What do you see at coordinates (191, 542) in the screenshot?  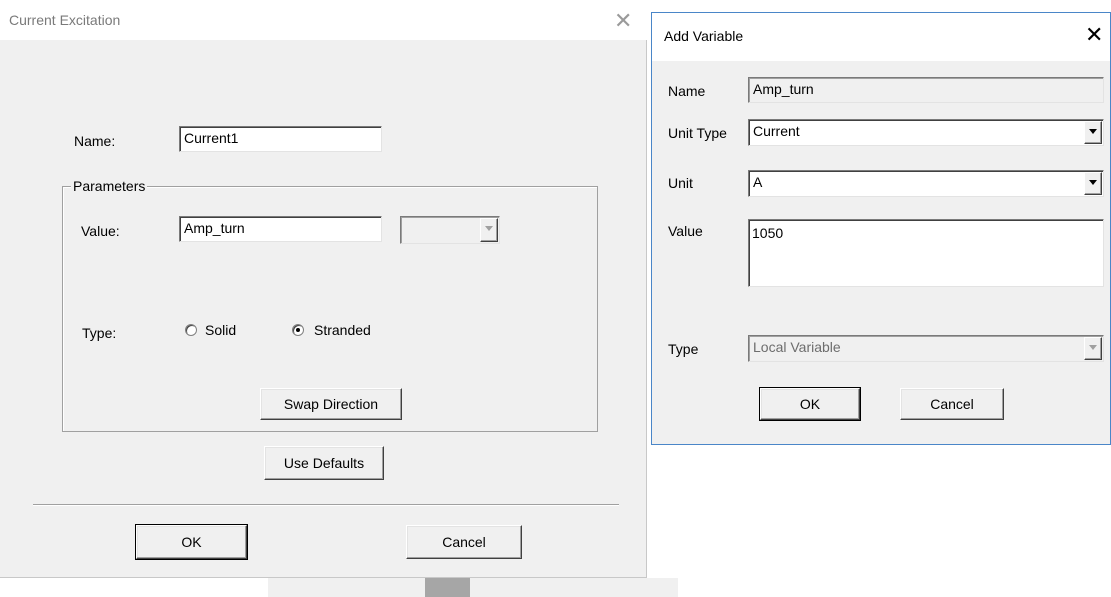 I see `ok-button: OK` at bounding box center [191, 542].